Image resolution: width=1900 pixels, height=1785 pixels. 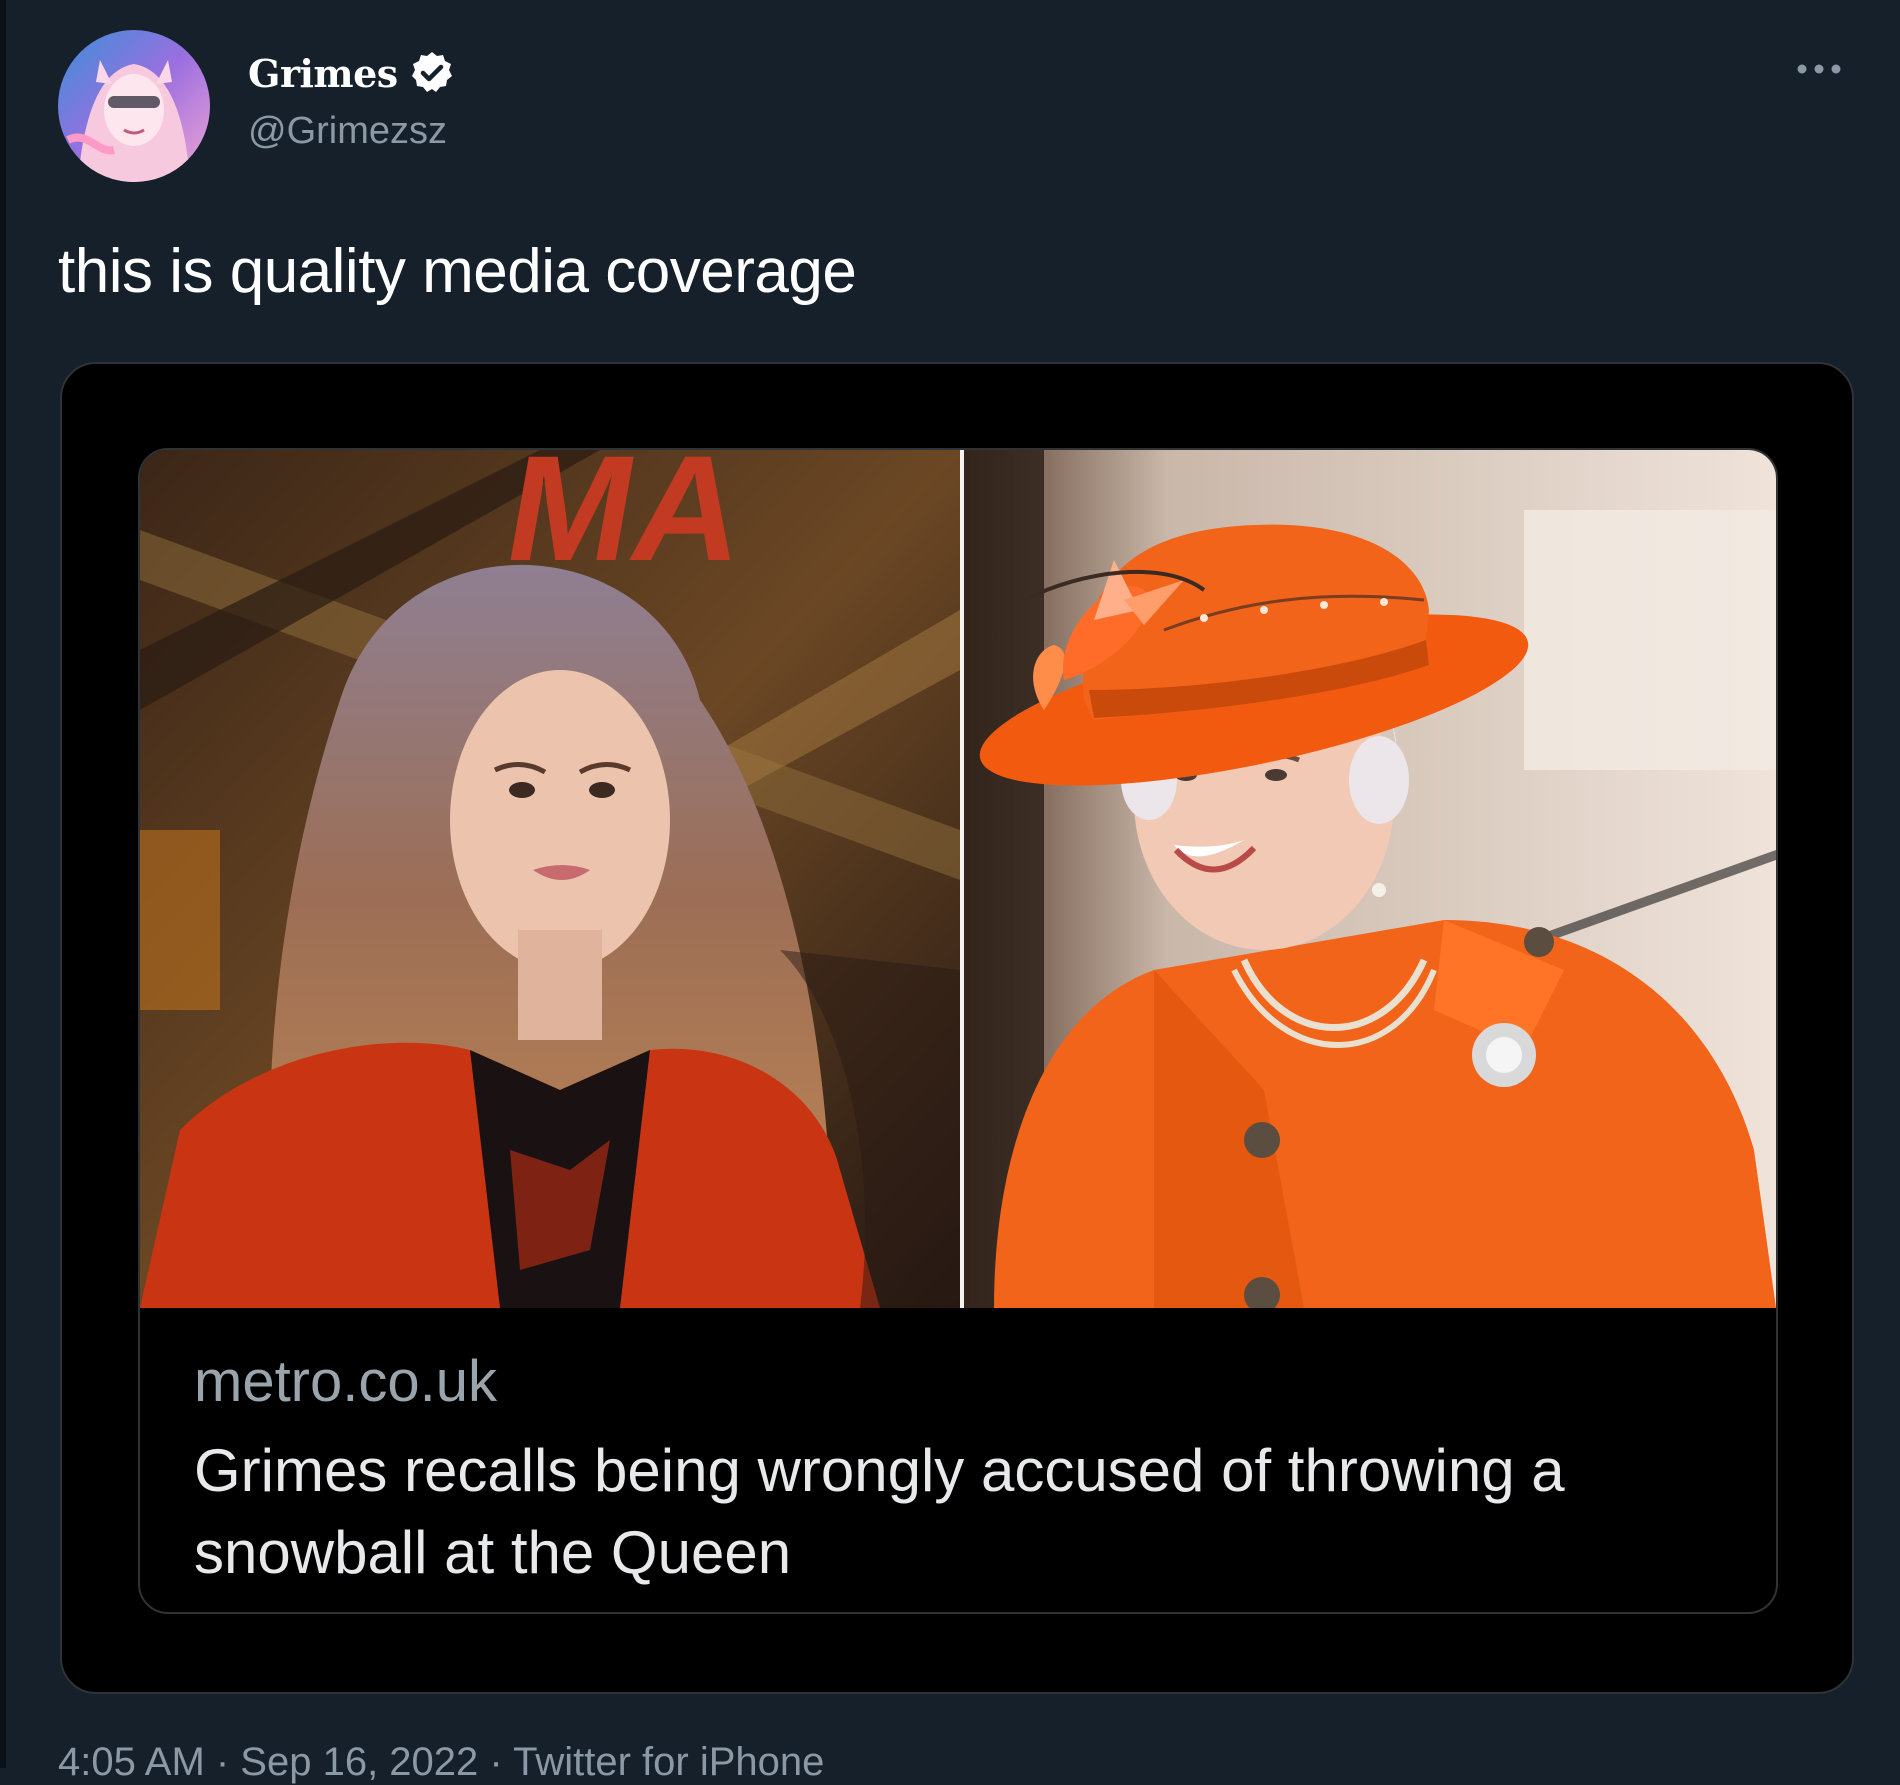 What do you see at coordinates (134, 106) in the screenshot?
I see `author-avatar` at bounding box center [134, 106].